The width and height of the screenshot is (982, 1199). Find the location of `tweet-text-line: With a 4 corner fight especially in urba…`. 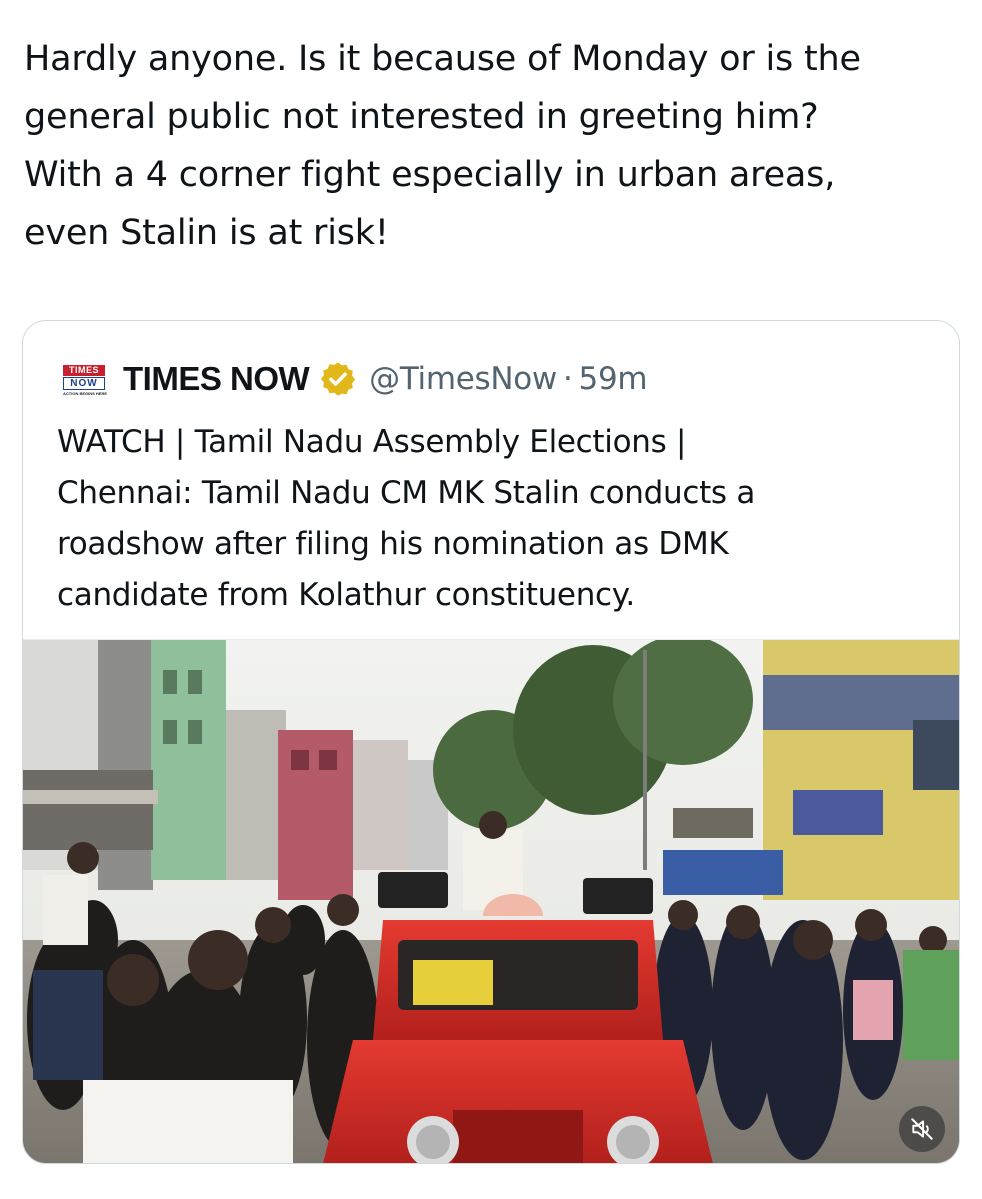

tweet-text-line: With a 4 corner fight especially in urba… is located at coordinates (430, 175).